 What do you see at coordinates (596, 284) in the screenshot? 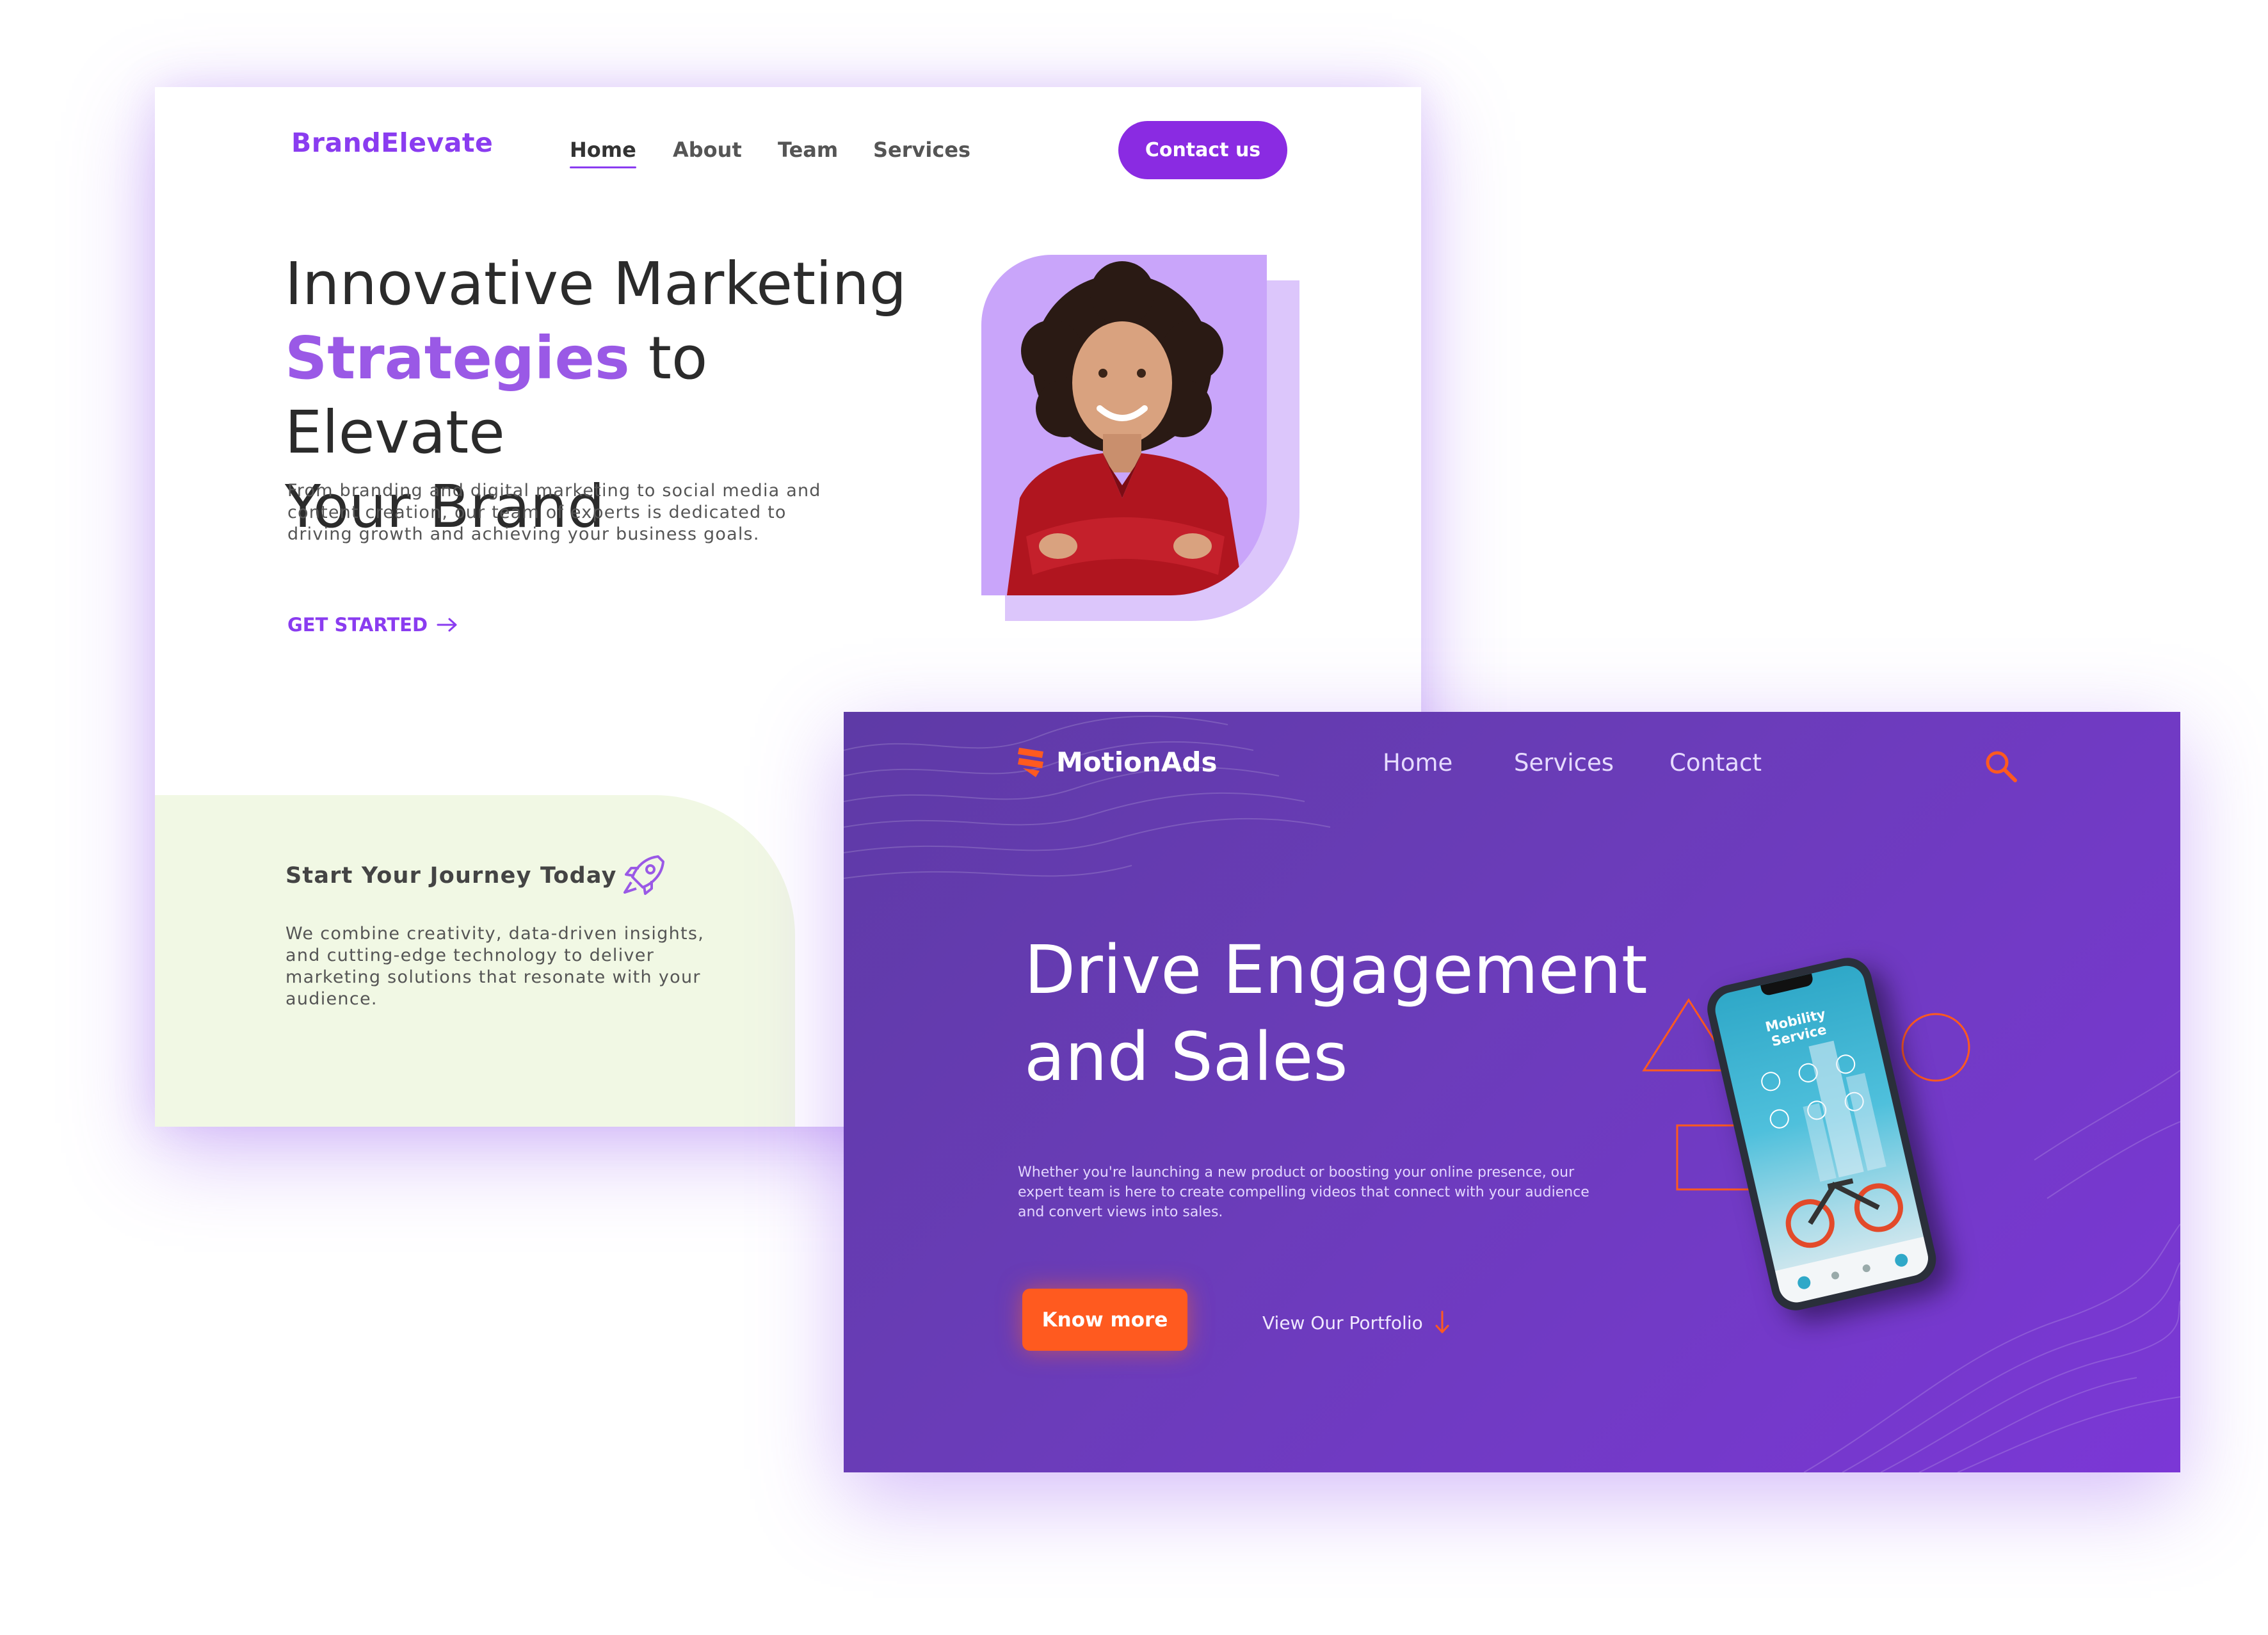
I see `hero-line-1: Innovative Marketing` at bounding box center [596, 284].